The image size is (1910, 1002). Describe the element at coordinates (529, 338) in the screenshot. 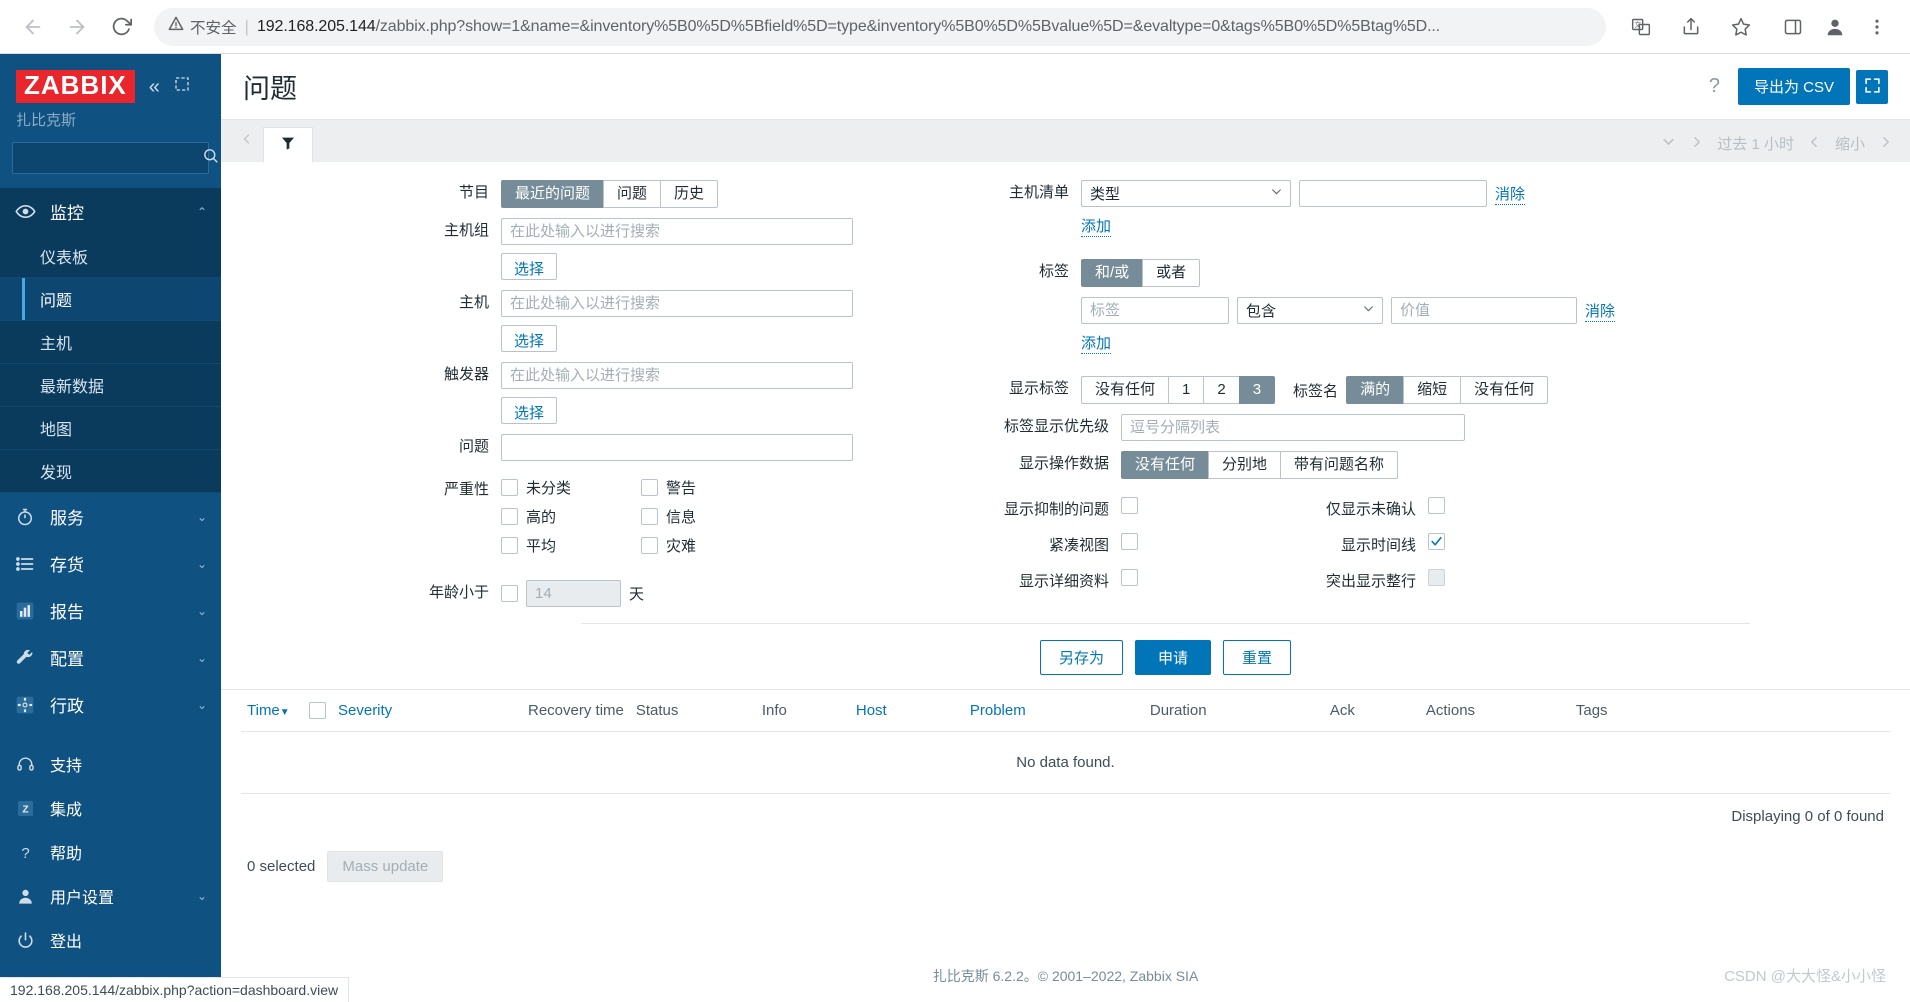

I see `host-select-button: 选择` at that location.